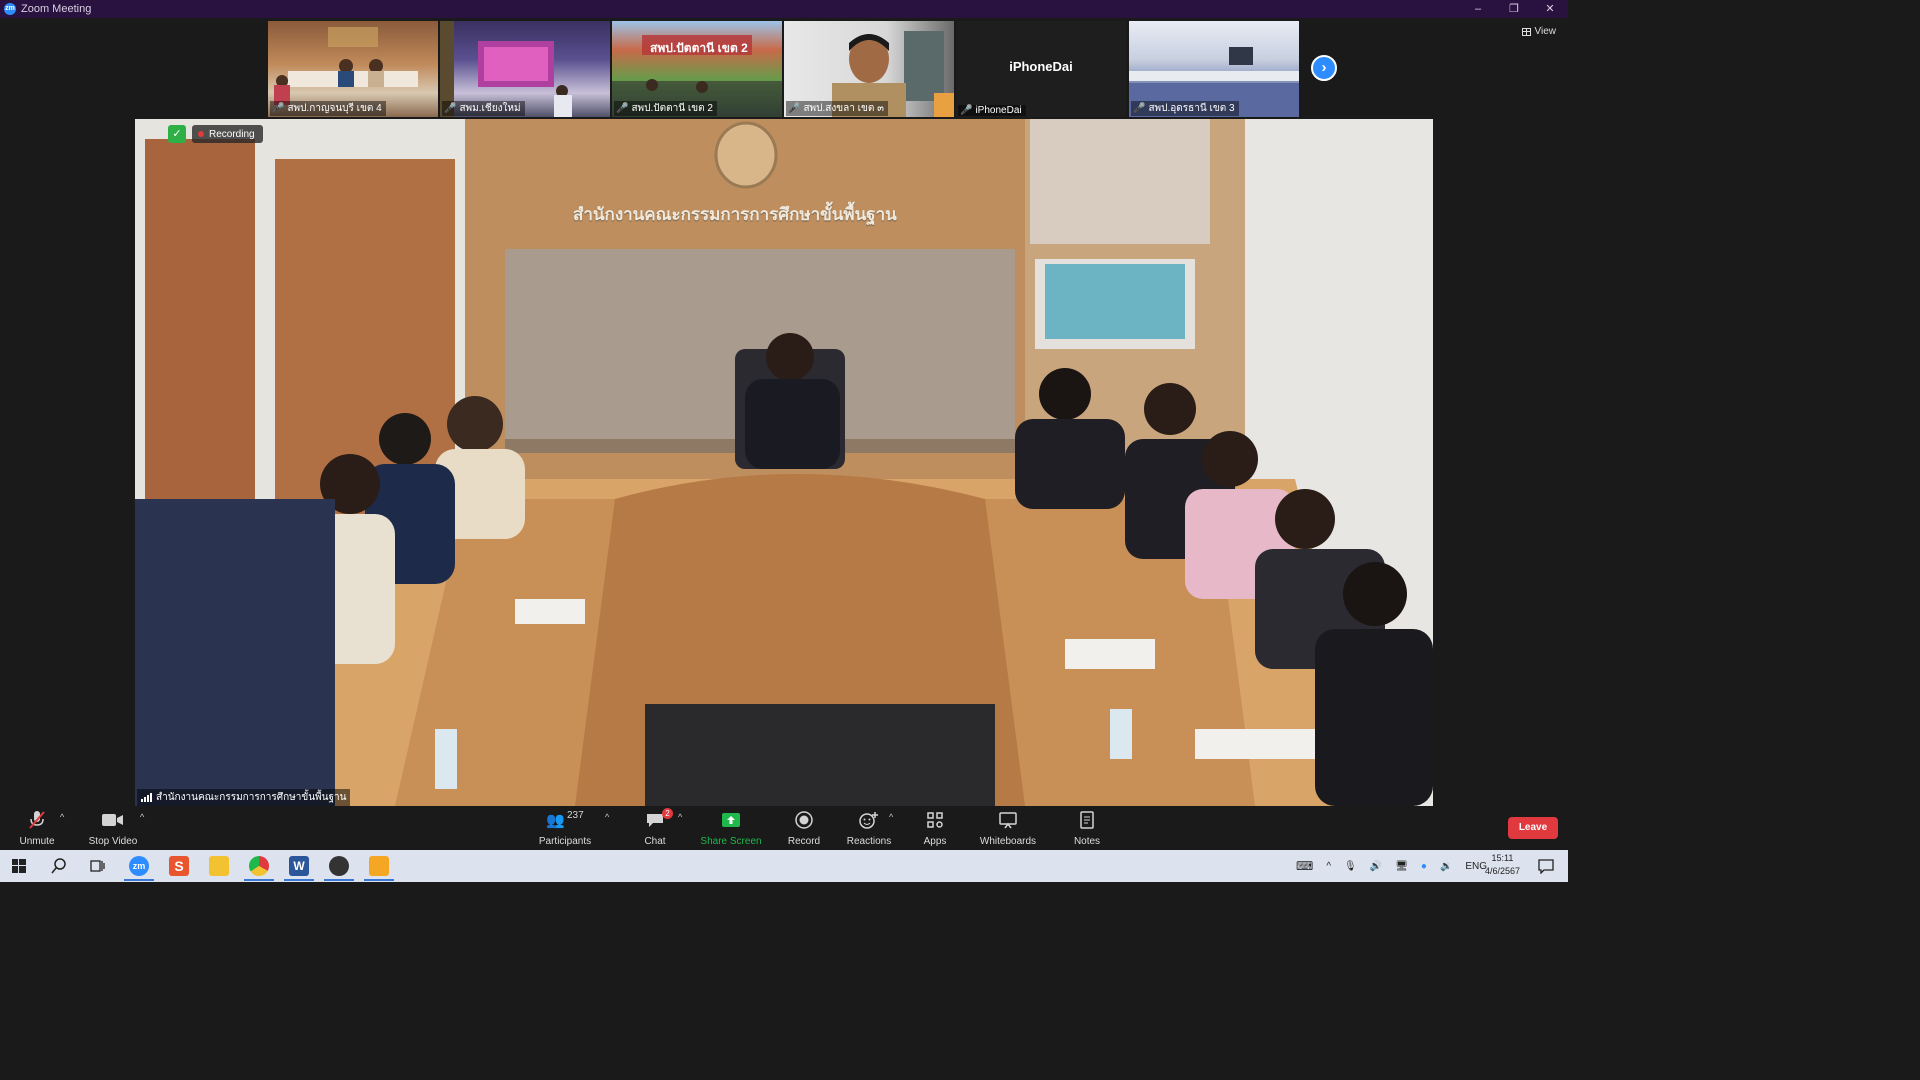 The image size is (1920, 1080). I want to click on tile-overlay-text: สพป.ปัตตานี เขต 2, so click(699, 48).